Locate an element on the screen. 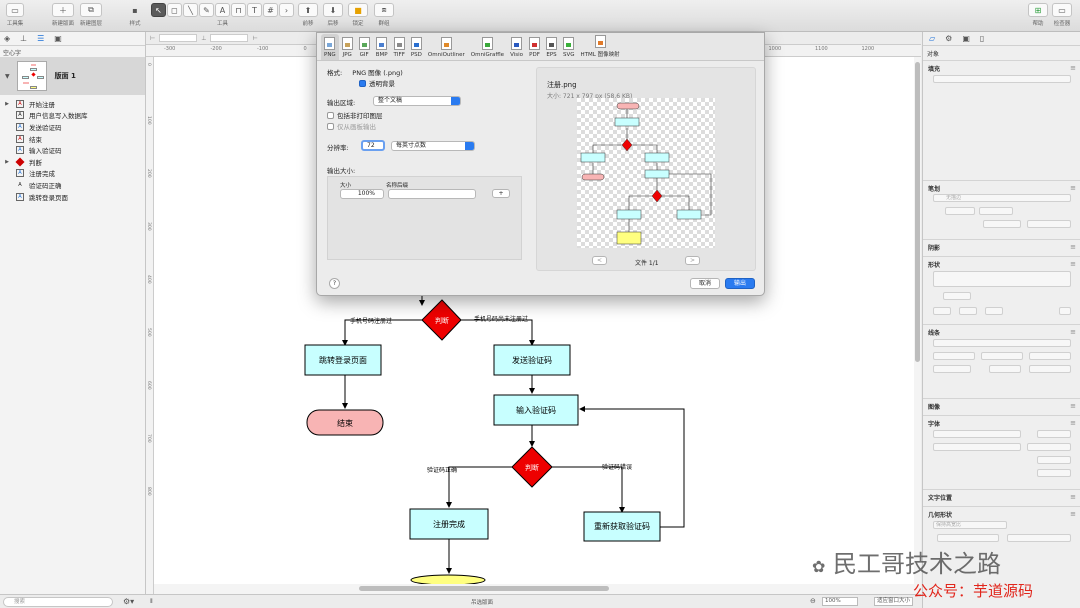  object-tab-icon: ▱ is located at coordinates (932, 38).